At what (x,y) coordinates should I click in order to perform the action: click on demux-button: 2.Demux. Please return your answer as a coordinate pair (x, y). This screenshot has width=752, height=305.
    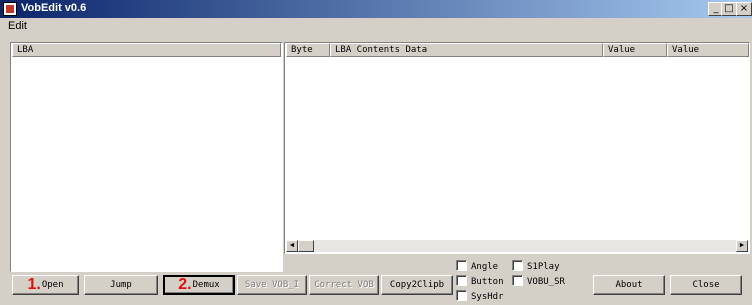
    Looking at the image, I should click on (199, 285).